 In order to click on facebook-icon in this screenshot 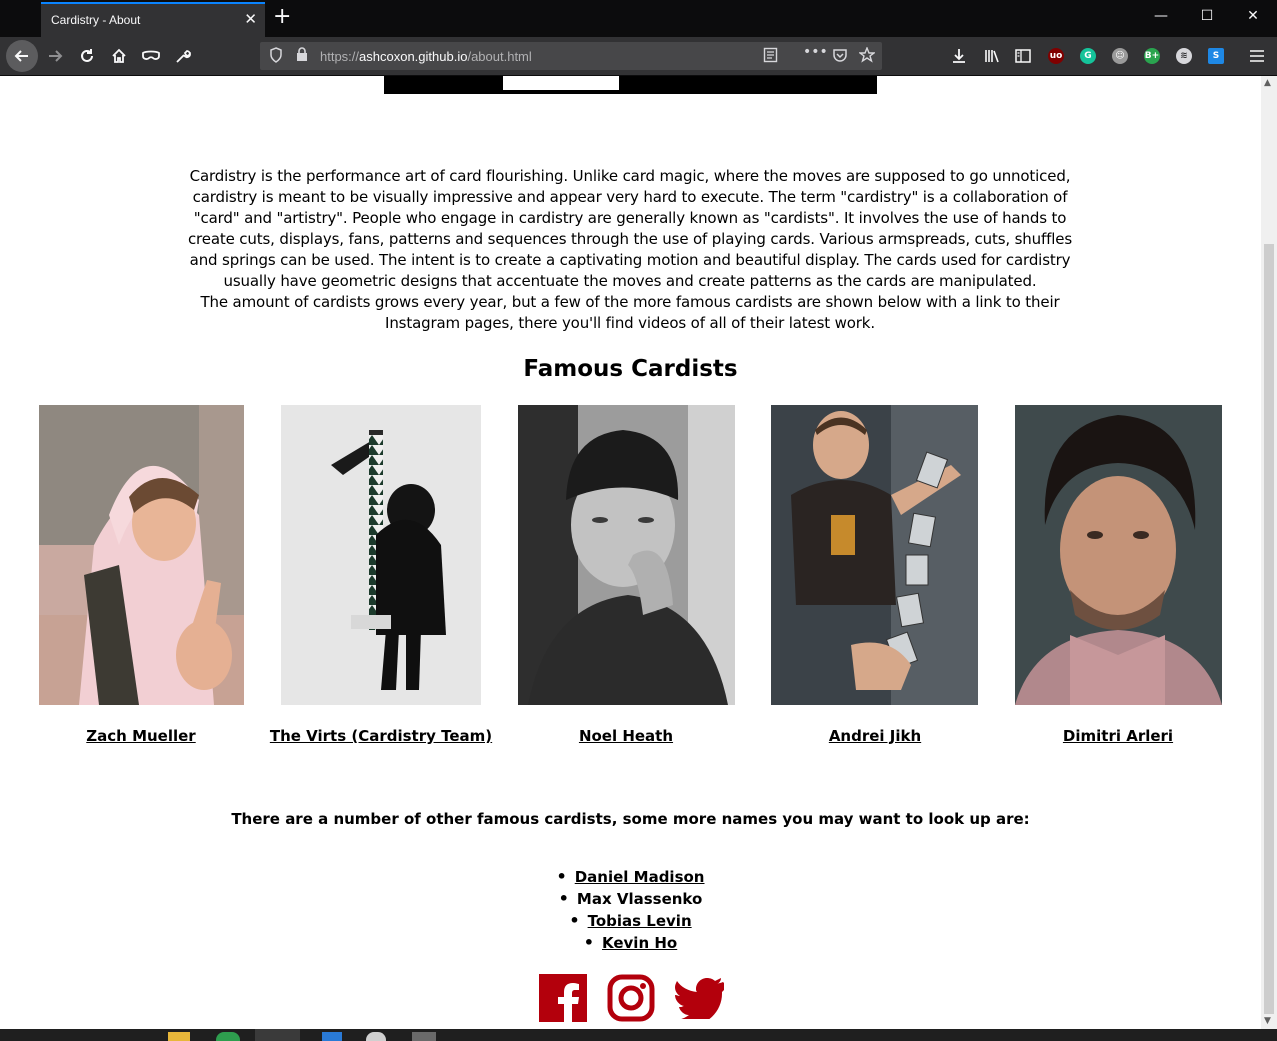, I will do `click(563, 998)`.